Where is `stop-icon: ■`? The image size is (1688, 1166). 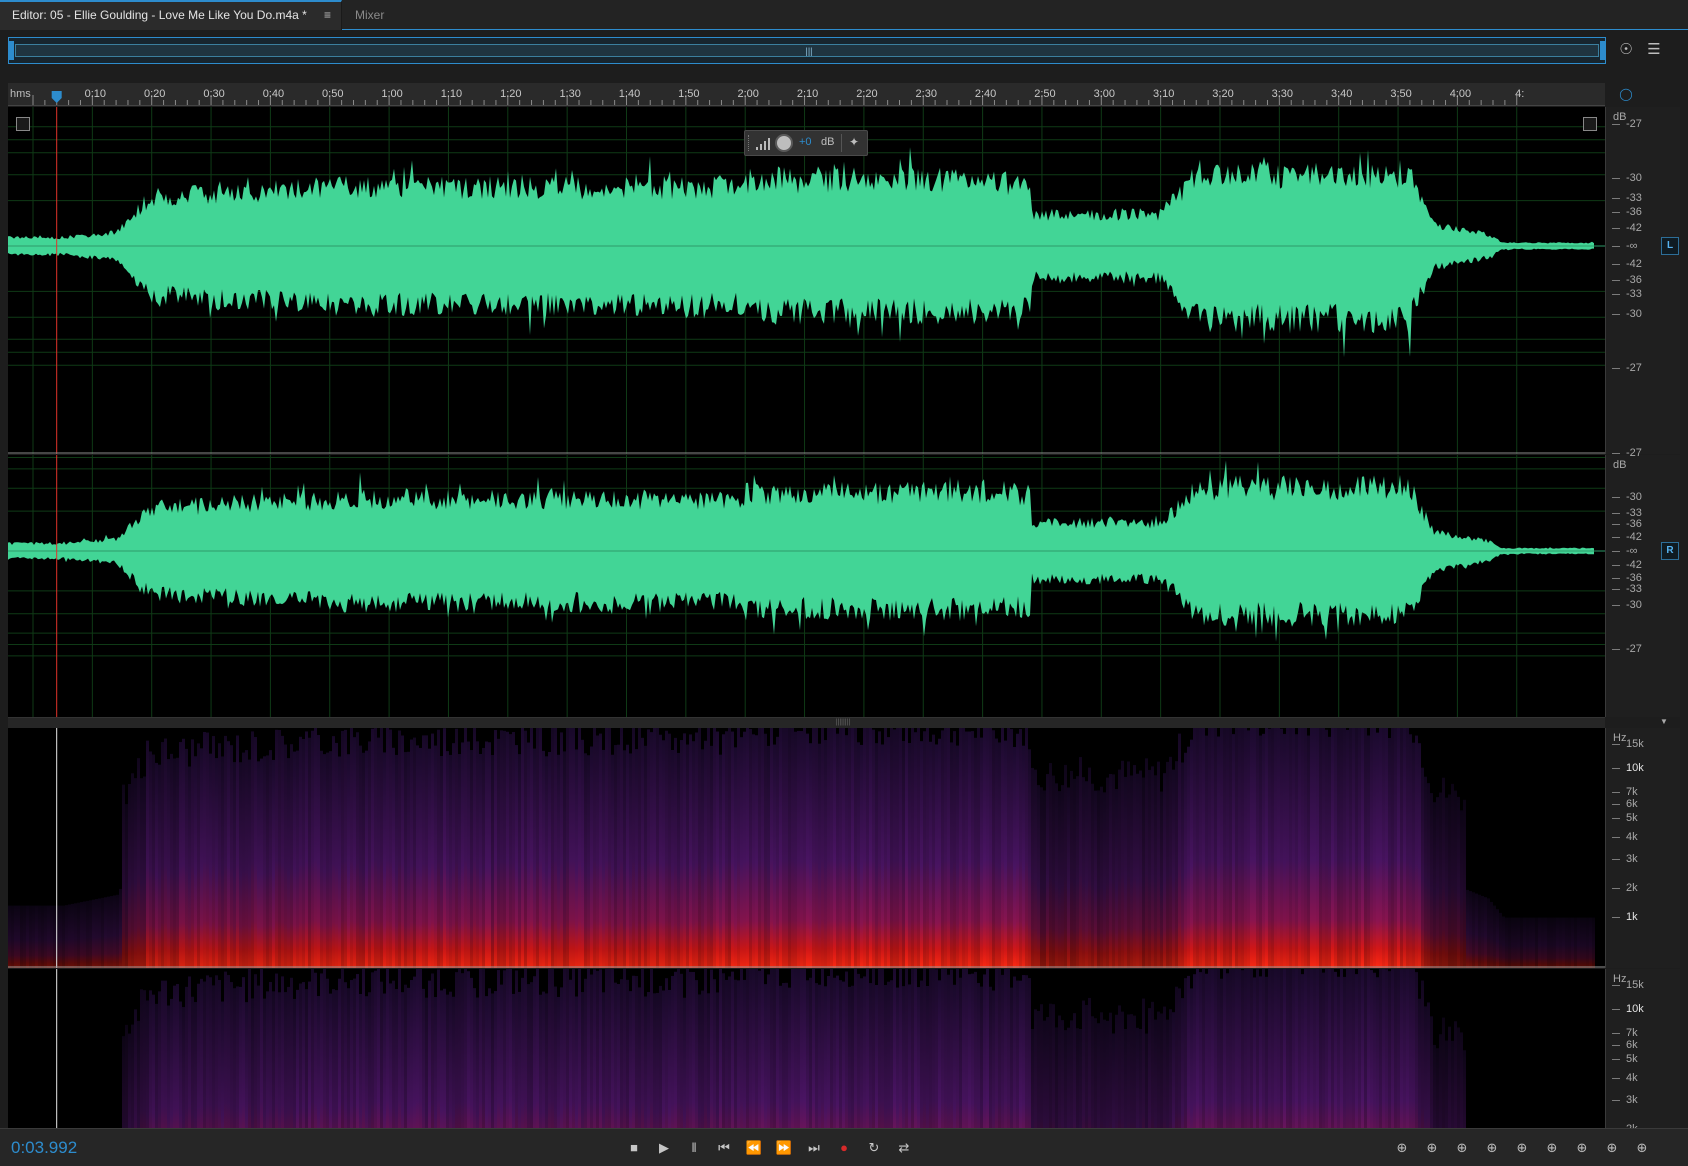 stop-icon: ■ is located at coordinates (634, 1148).